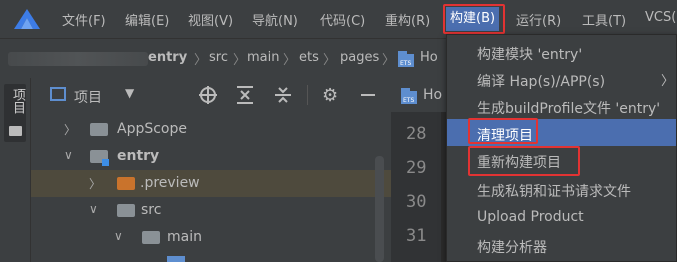 This screenshot has width=677, height=262. I want to click on breadcrumb-main: main, so click(263, 57).